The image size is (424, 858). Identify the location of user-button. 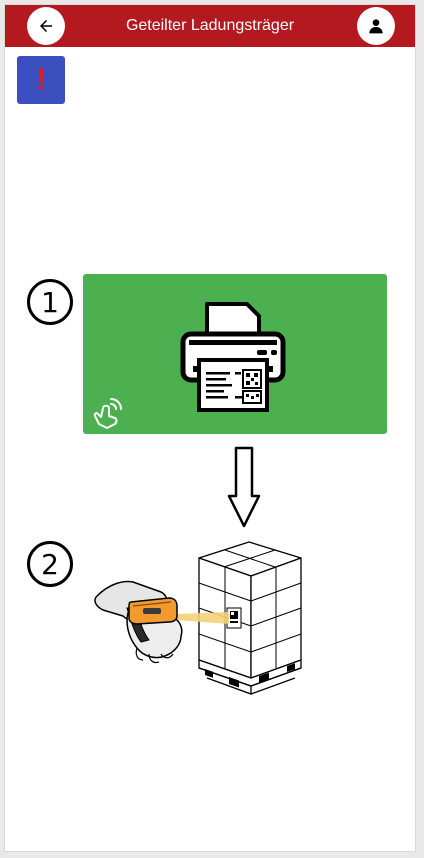
(376, 26).